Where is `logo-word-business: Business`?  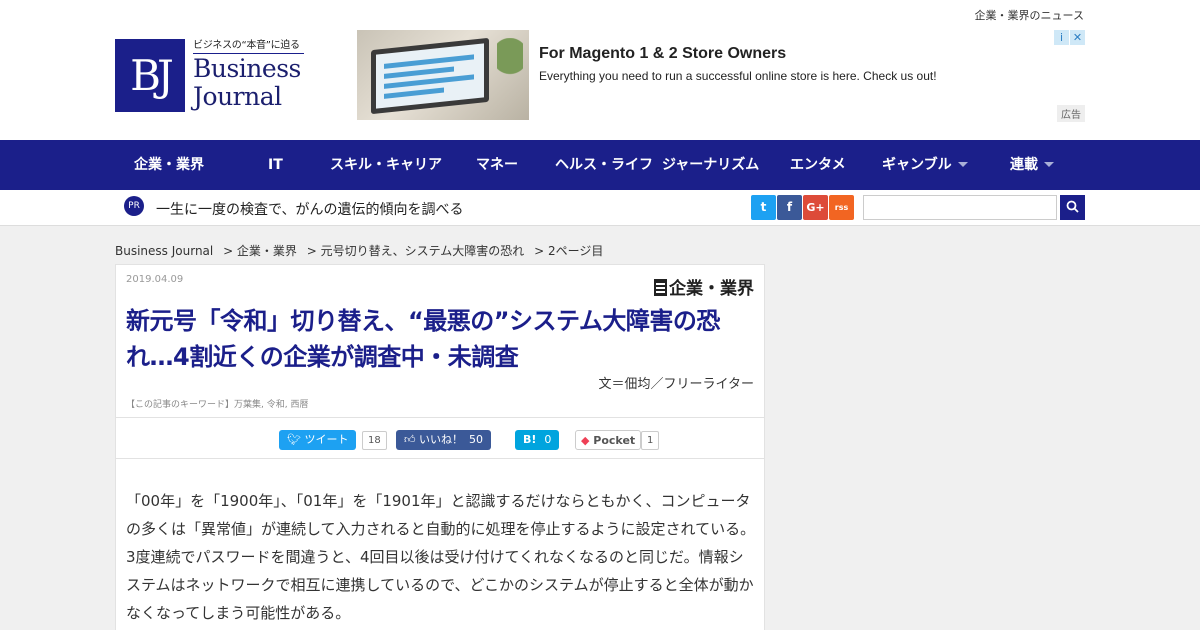
logo-word-business: Business is located at coordinates (247, 68).